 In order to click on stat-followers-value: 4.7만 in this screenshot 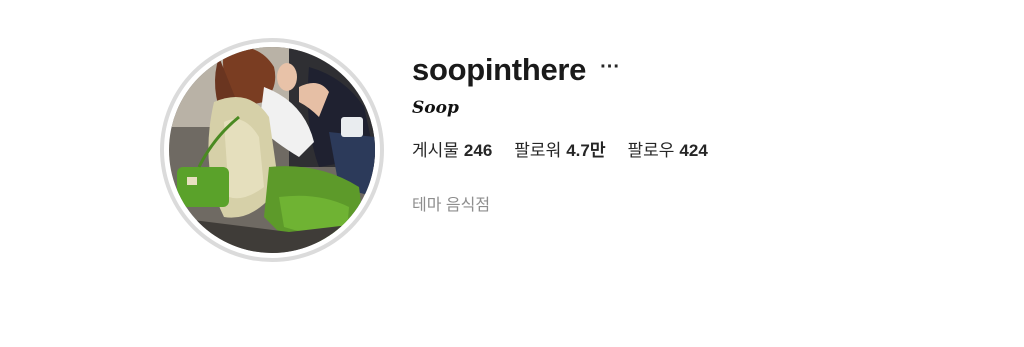, I will do `click(586, 150)`.